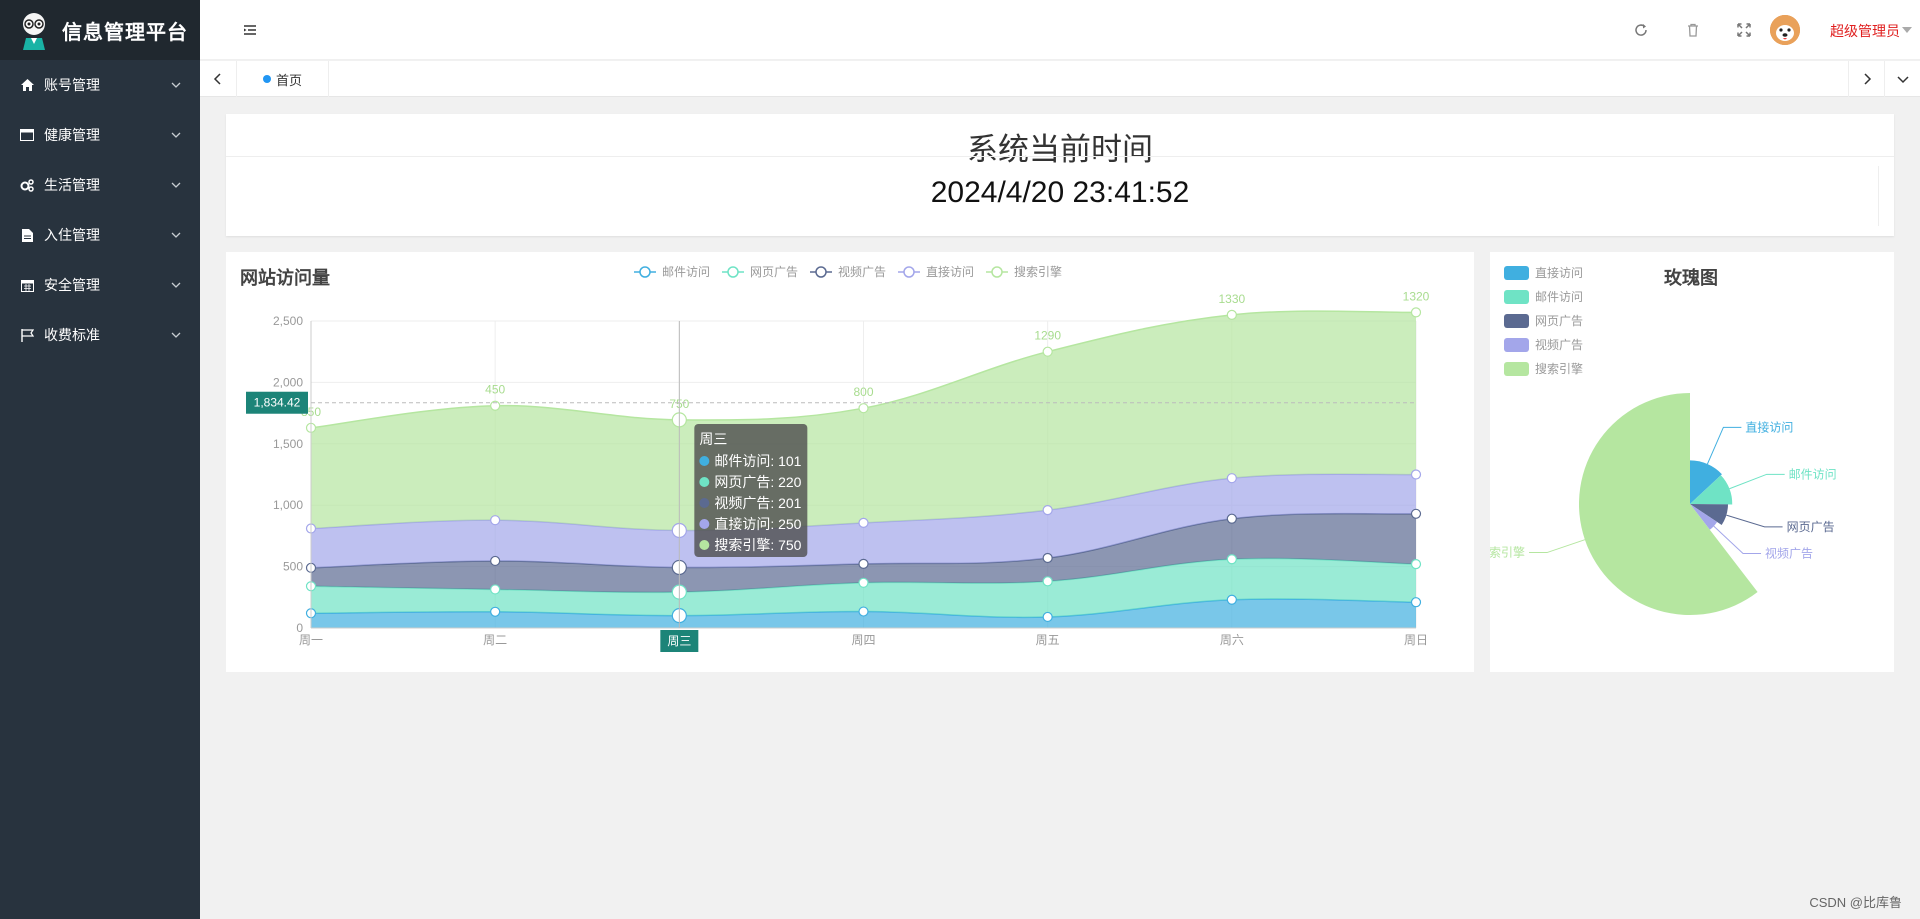 The image size is (1920, 919). I want to click on y-tick-label: 500, so click(293, 567).